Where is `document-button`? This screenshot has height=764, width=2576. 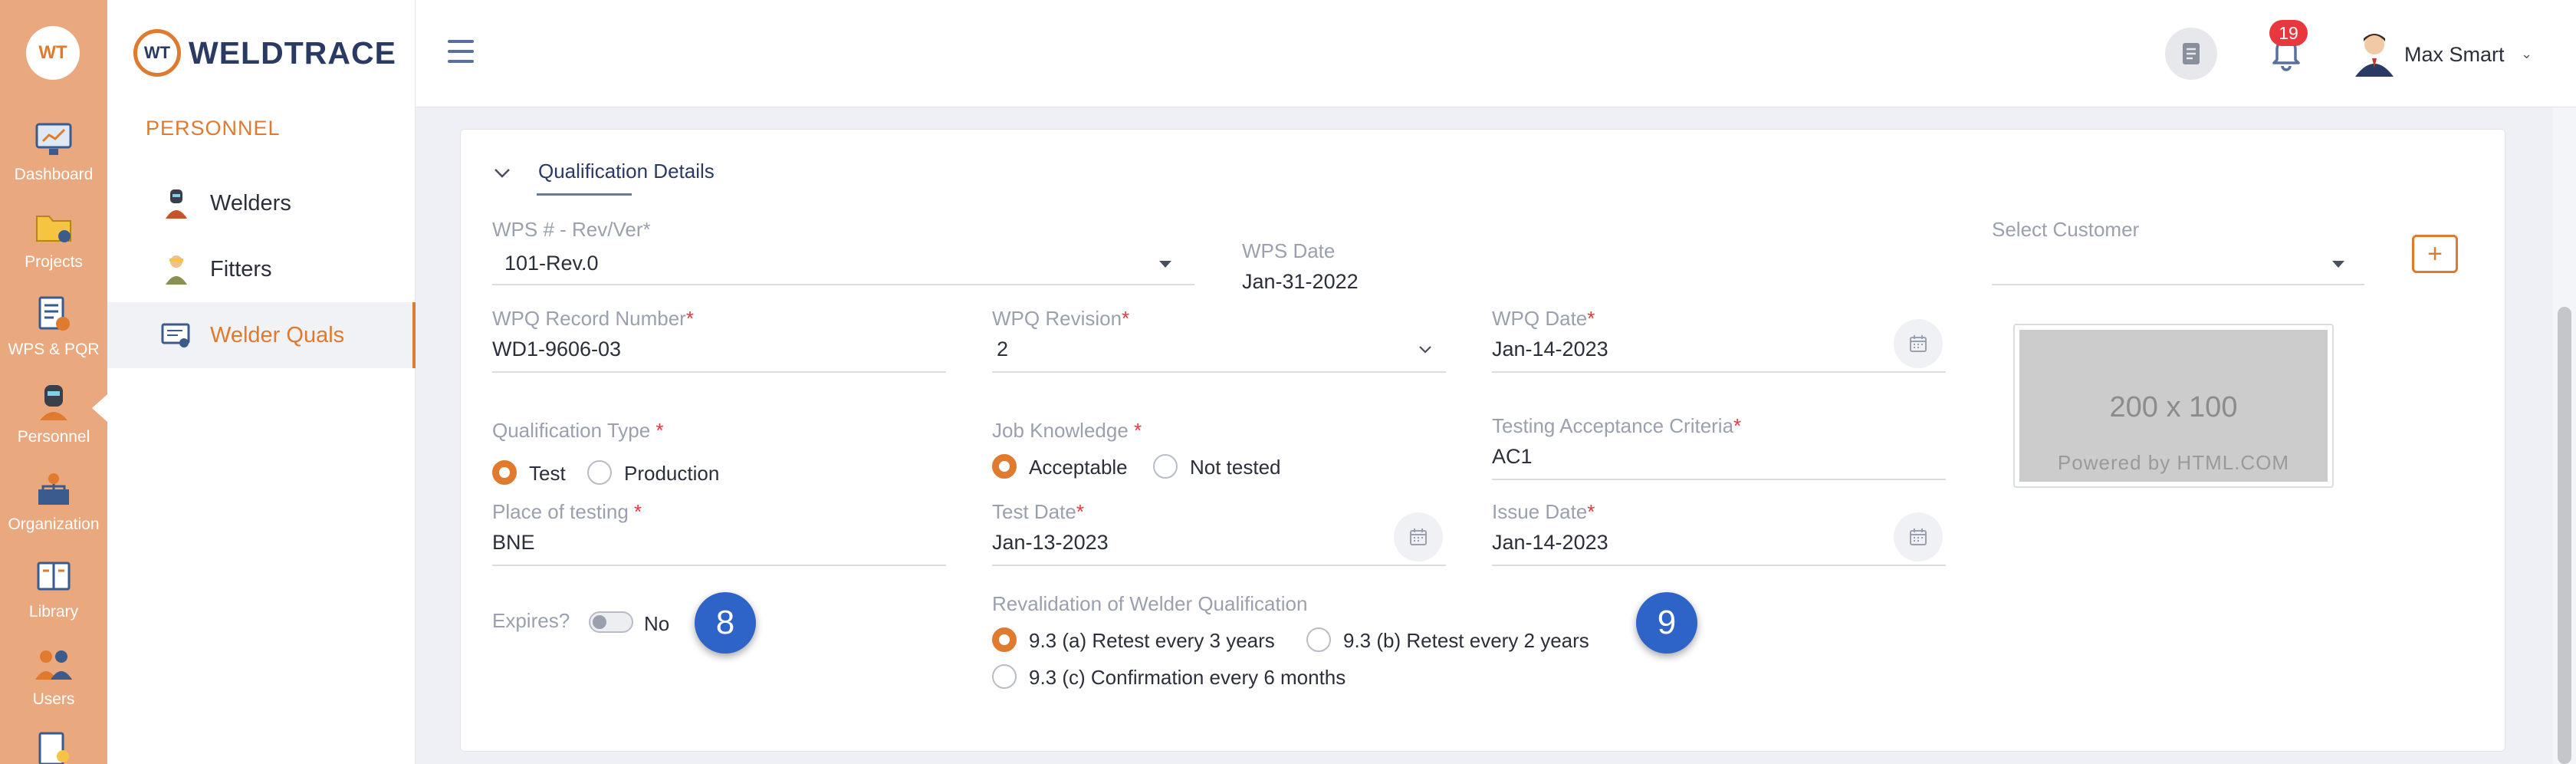
document-button is located at coordinates (2191, 54).